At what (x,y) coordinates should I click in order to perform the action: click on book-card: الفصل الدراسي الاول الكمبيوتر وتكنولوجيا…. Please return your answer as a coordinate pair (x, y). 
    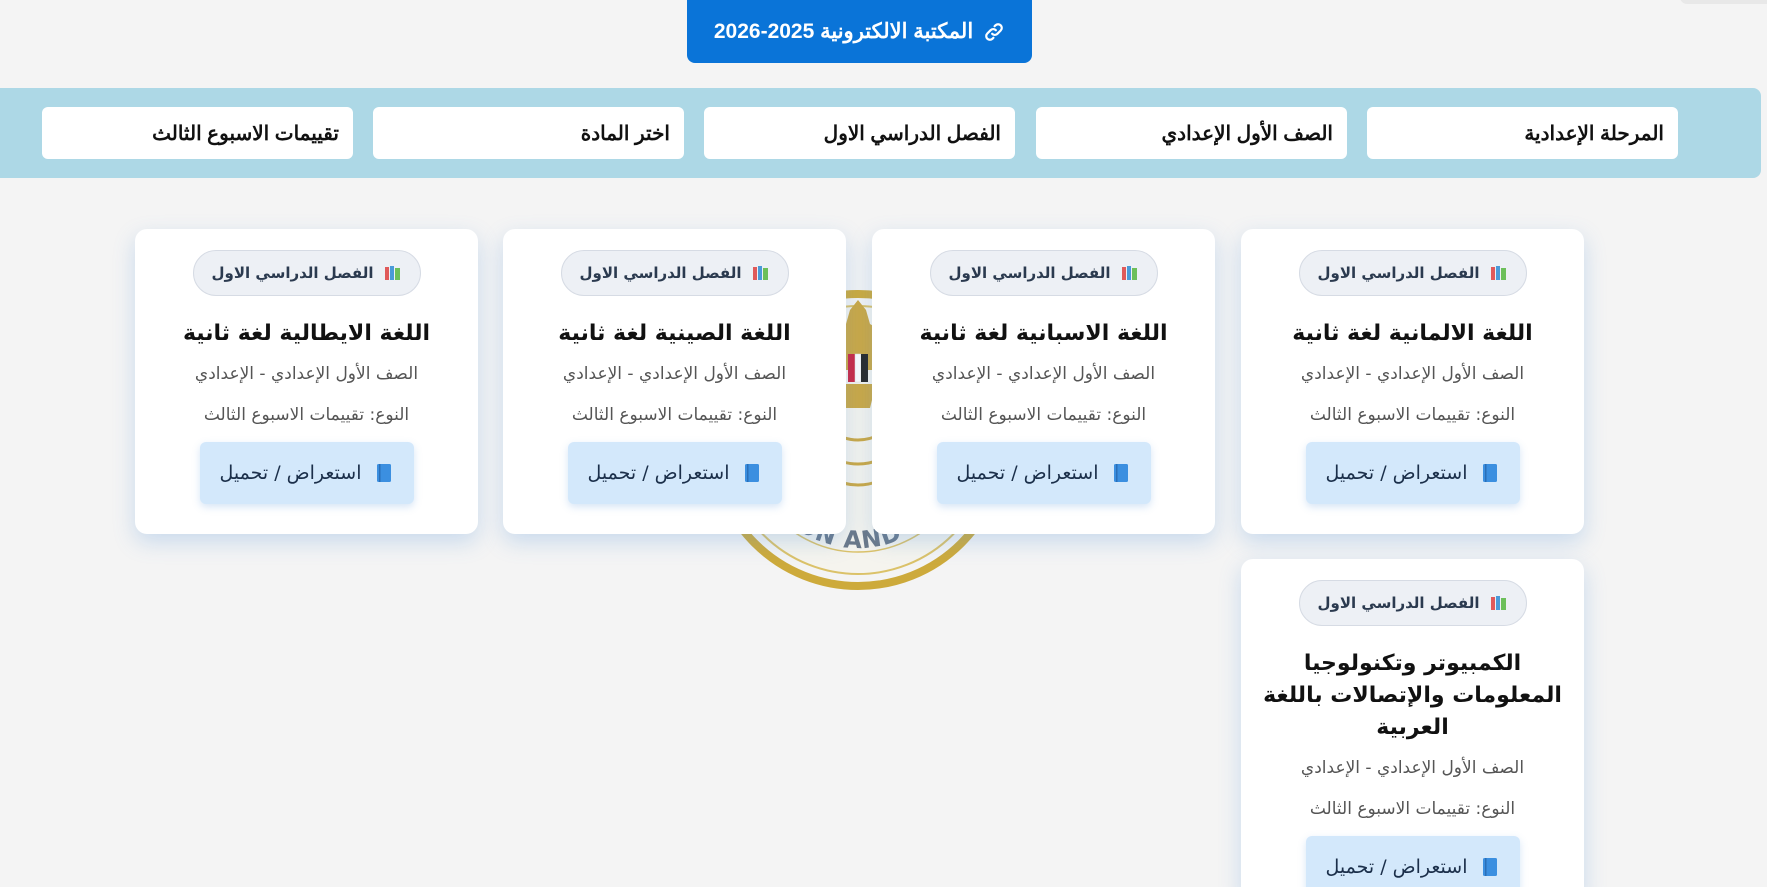
    Looking at the image, I should click on (1412, 723).